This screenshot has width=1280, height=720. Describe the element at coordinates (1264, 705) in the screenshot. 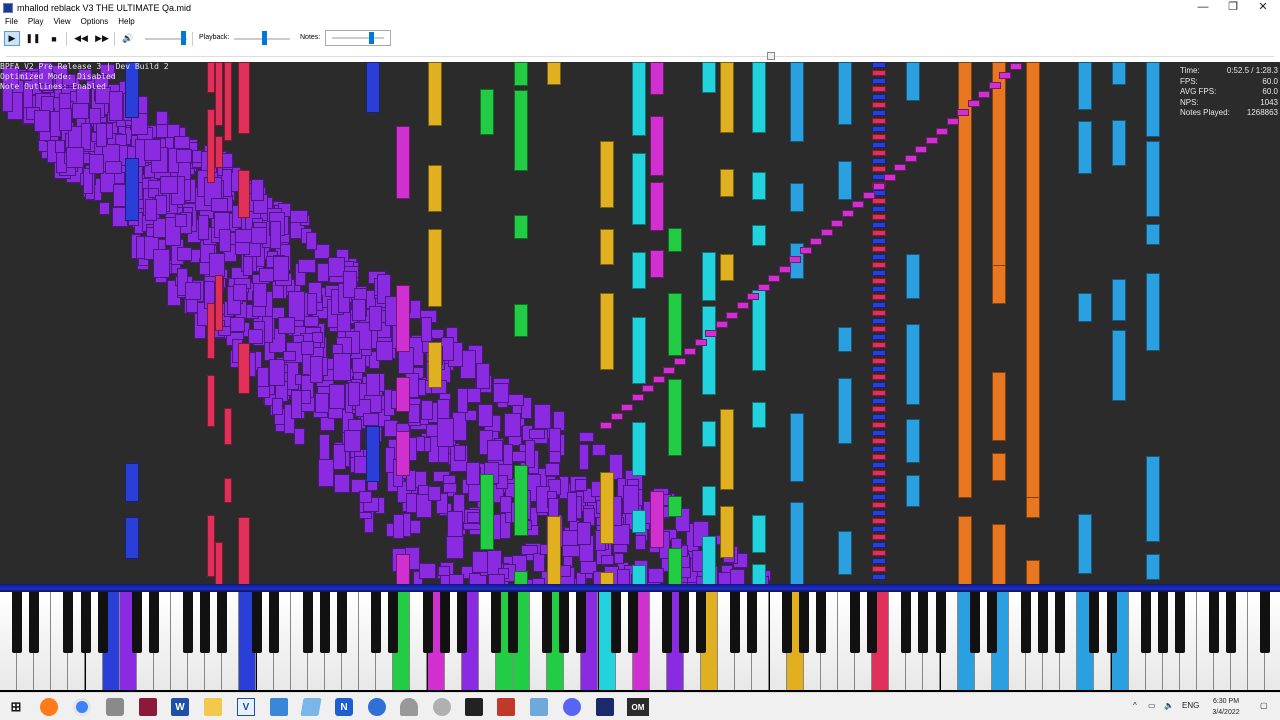

I see `notifications-icon: ▢` at that location.